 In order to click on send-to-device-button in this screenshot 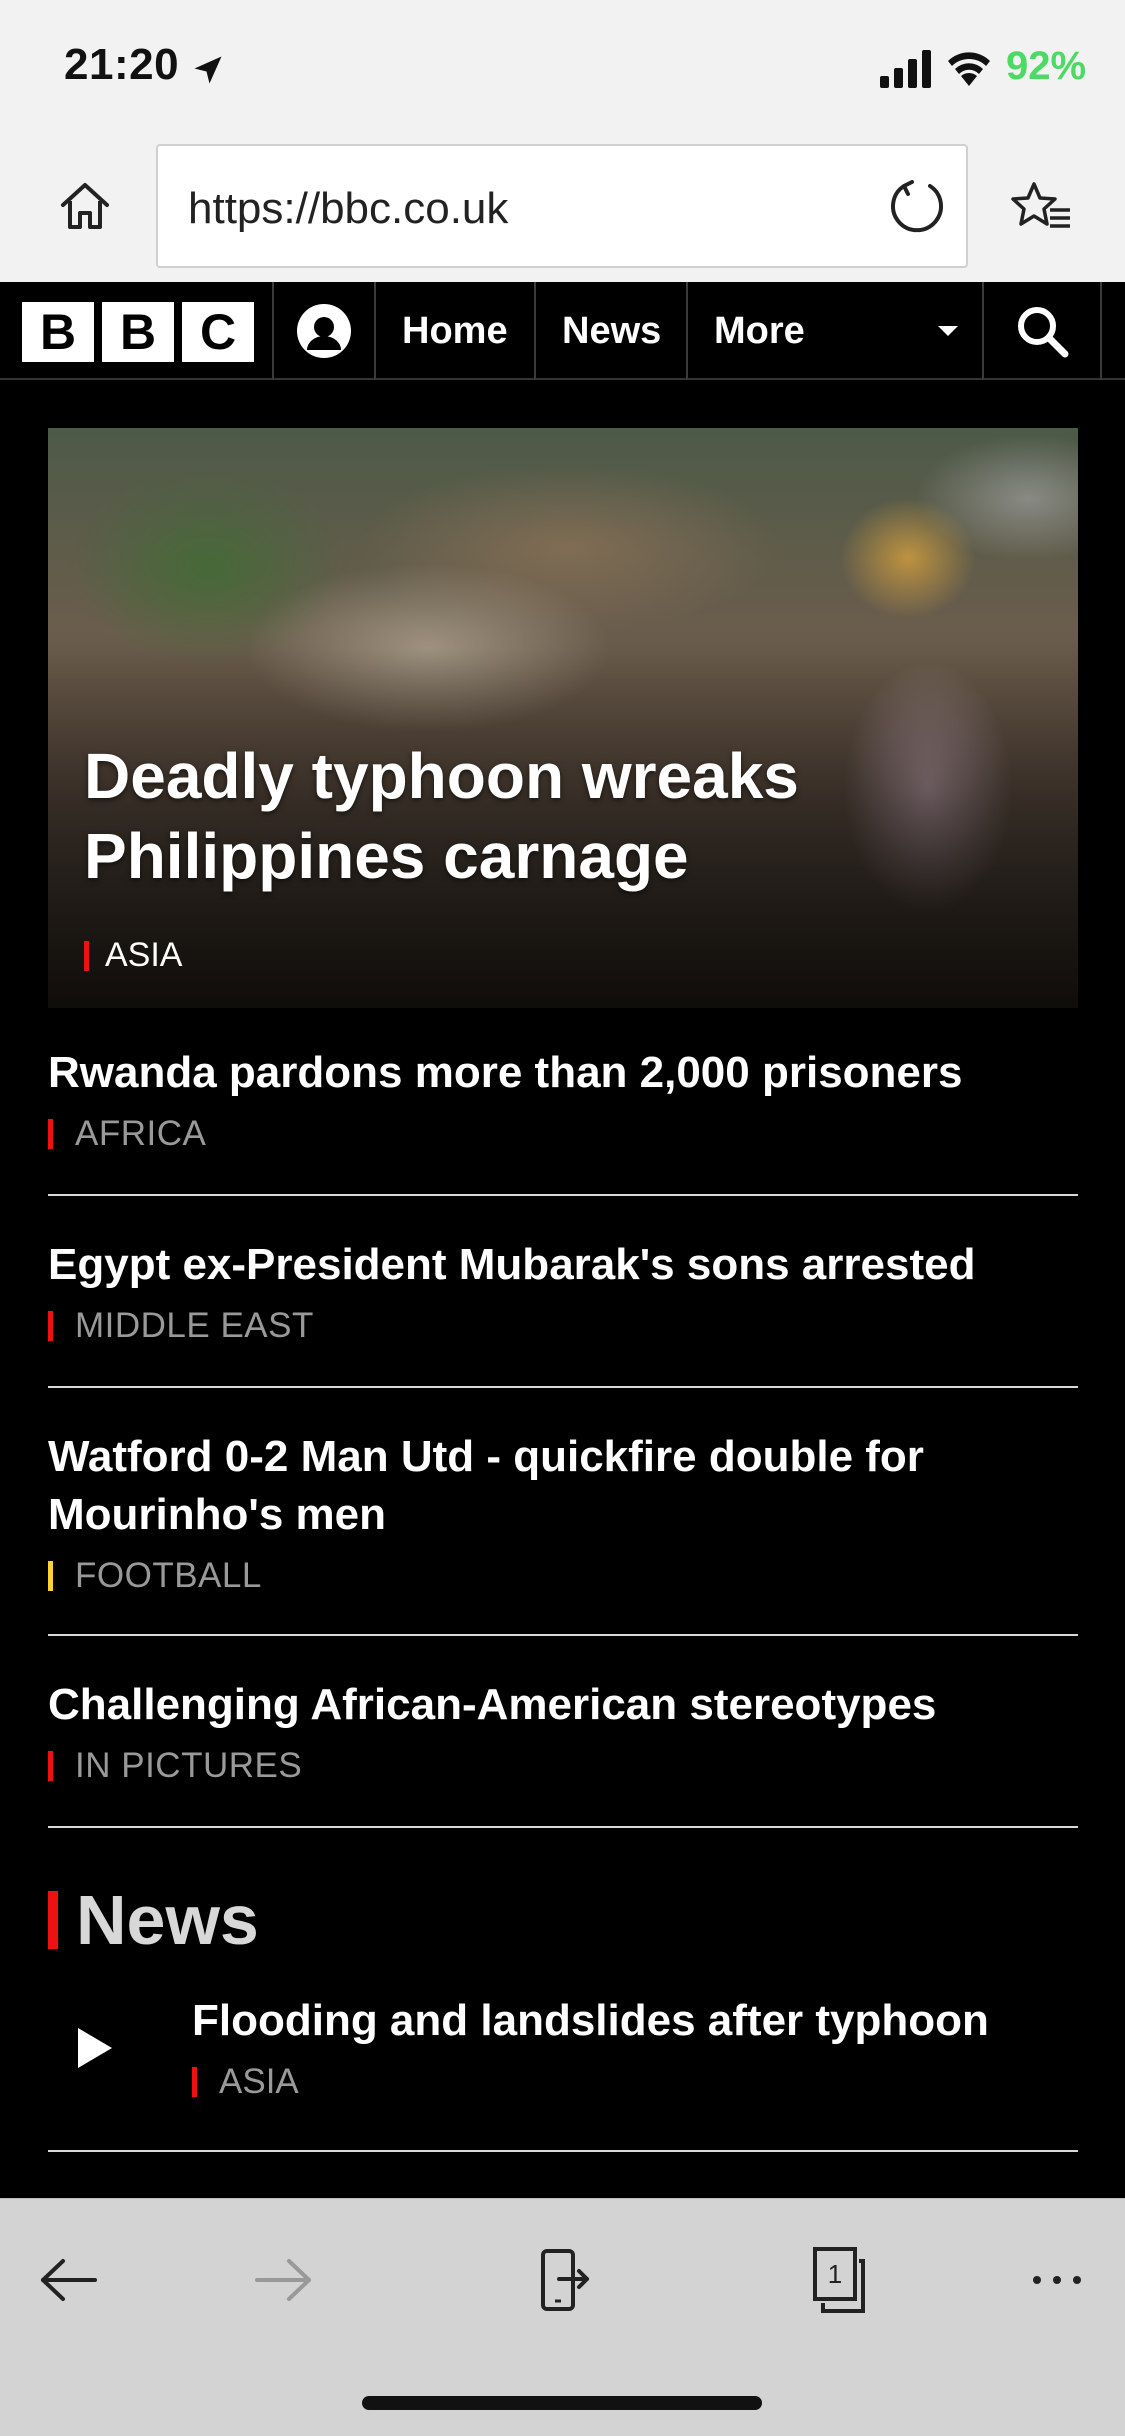, I will do `click(563, 2280)`.